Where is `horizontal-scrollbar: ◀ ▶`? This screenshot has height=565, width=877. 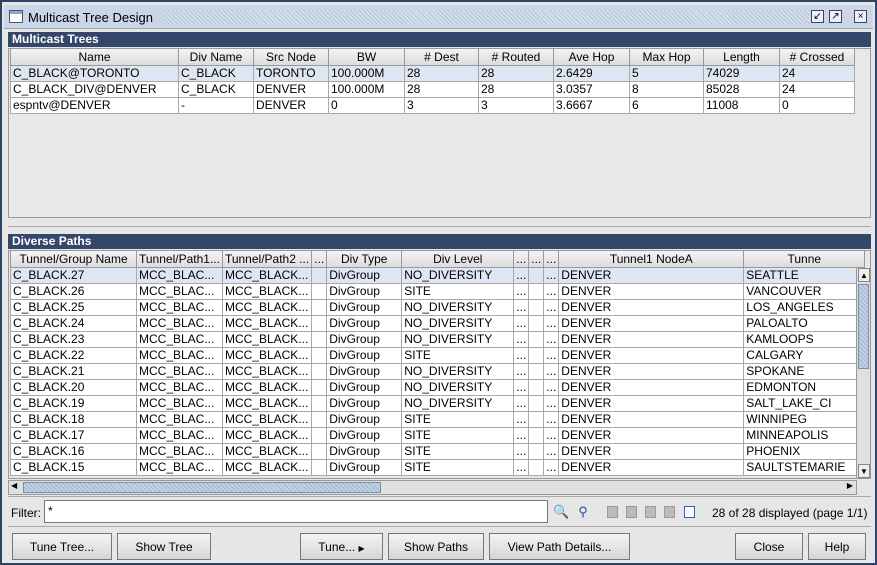
horizontal-scrollbar: ◀ ▶ is located at coordinates (432, 487).